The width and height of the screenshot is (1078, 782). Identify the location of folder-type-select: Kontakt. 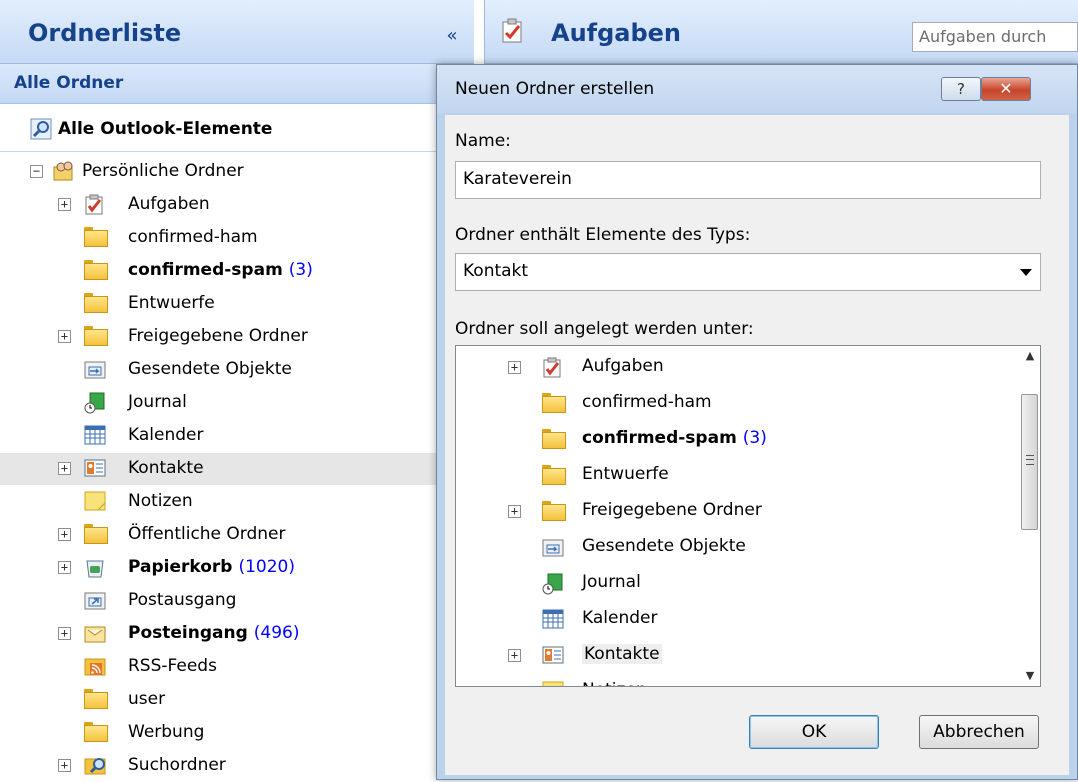
(748, 272).